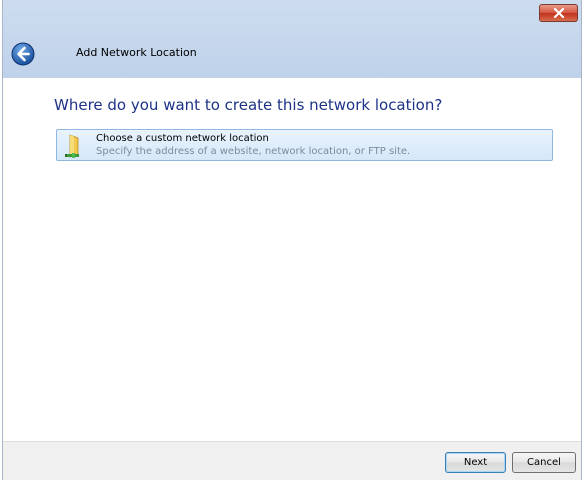  I want to click on close-icon, so click(558, 13).